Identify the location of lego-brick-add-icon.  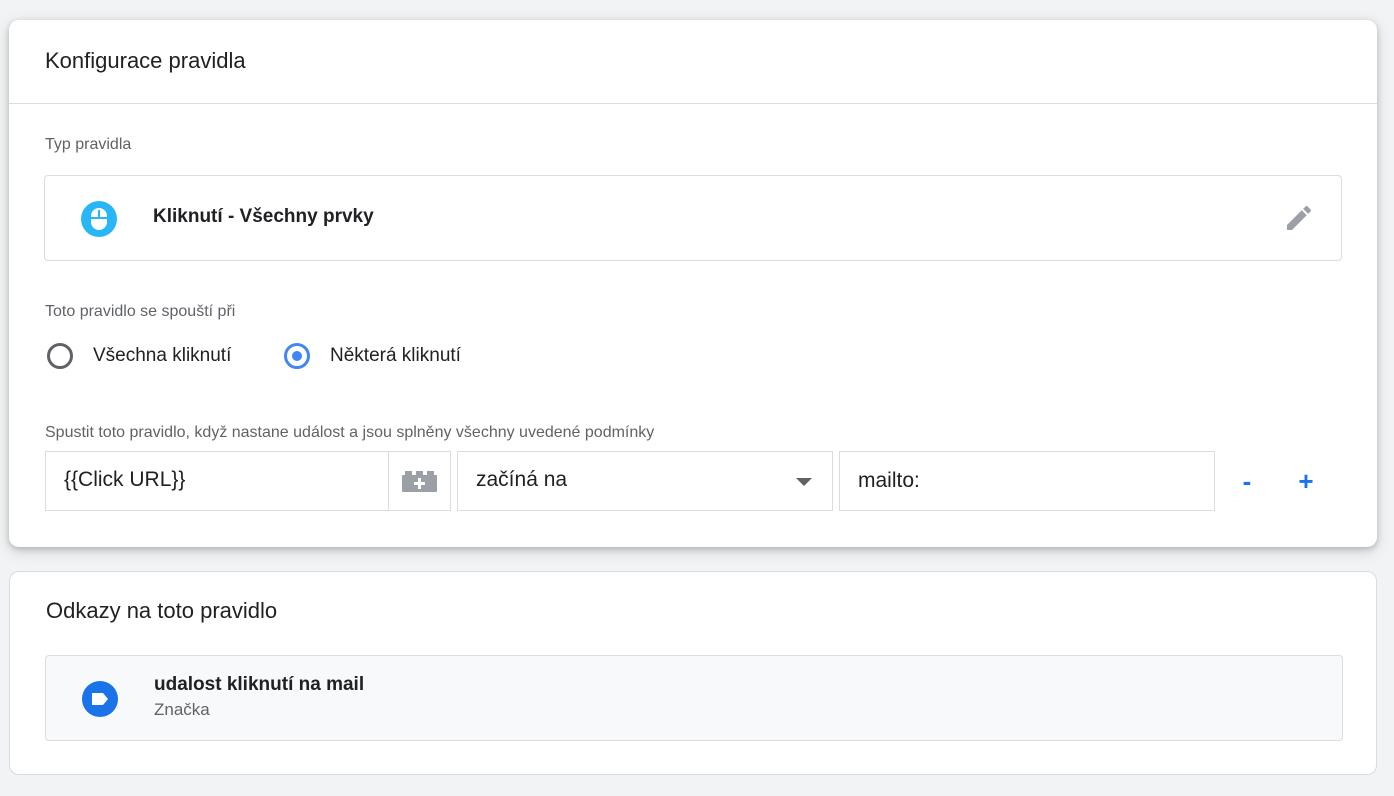
(419, 481).